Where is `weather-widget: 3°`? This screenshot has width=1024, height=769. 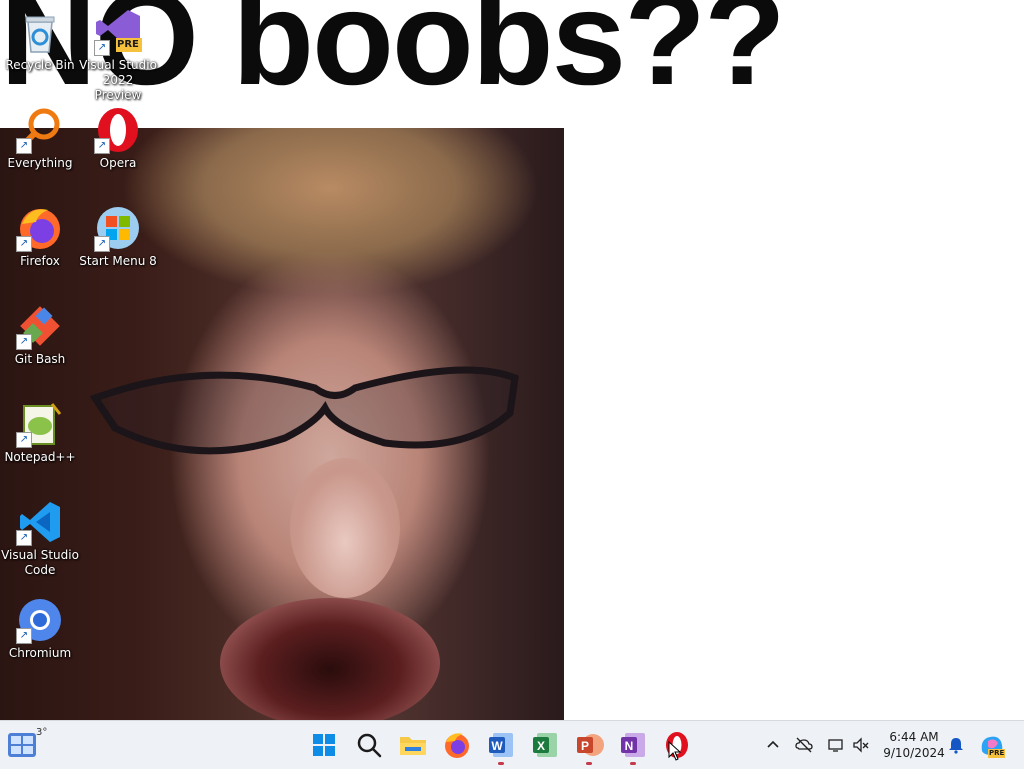
weather-widget: 3° is located at coordinates (26, 744).